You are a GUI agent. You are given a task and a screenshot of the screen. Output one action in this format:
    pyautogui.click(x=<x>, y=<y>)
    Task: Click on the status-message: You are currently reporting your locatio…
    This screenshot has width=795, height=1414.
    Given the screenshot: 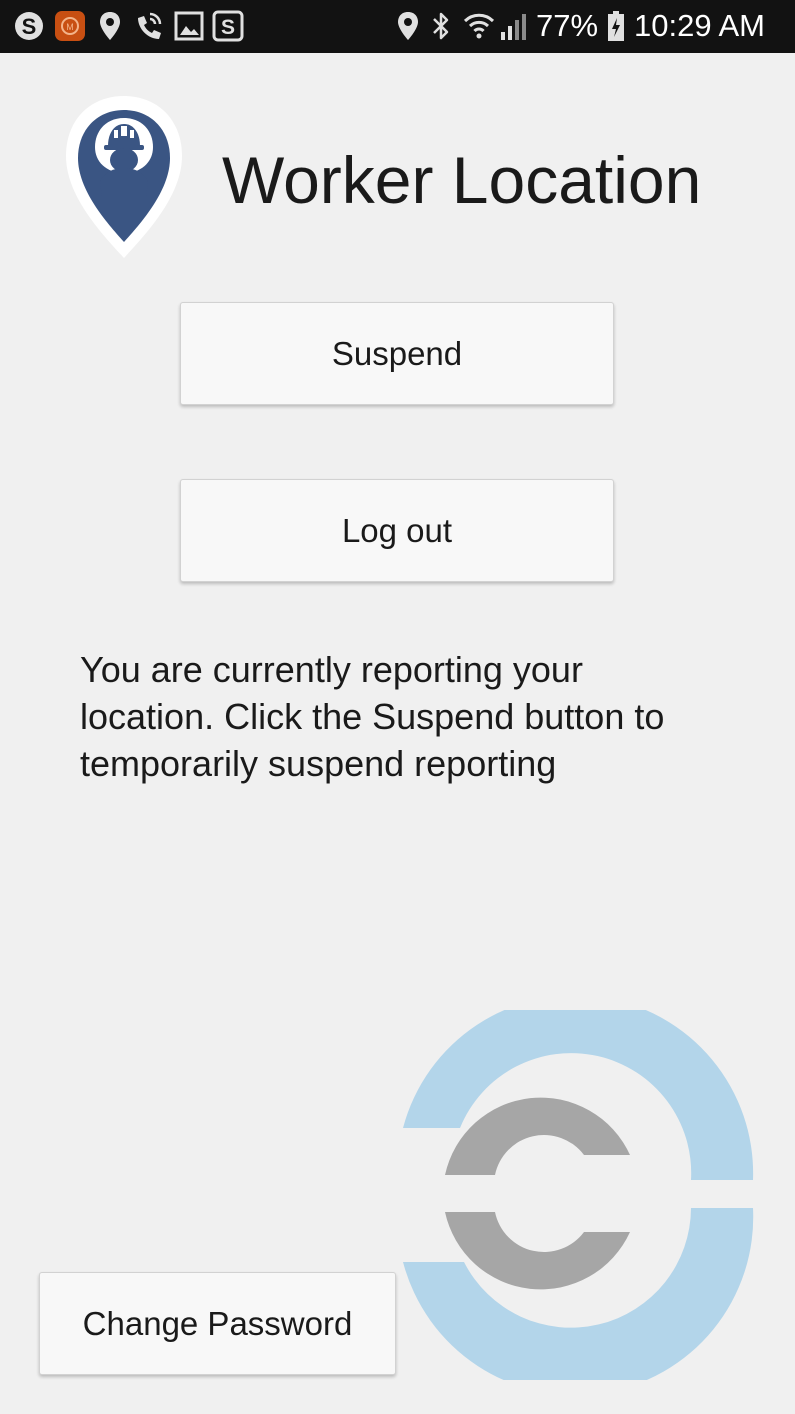 What is the action you would take?
    pyautogui.click(x=372, y=716)
    